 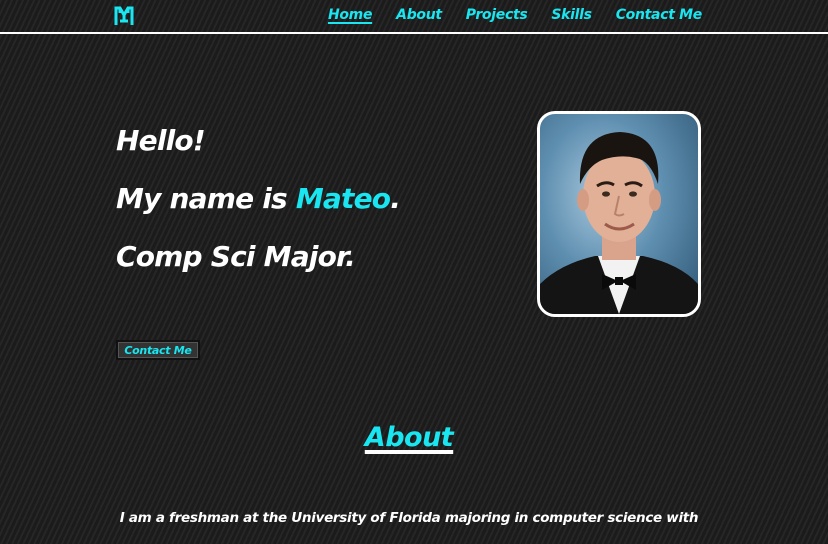 I want to click on hero-name: Mateo, so click(x=343, y=198).